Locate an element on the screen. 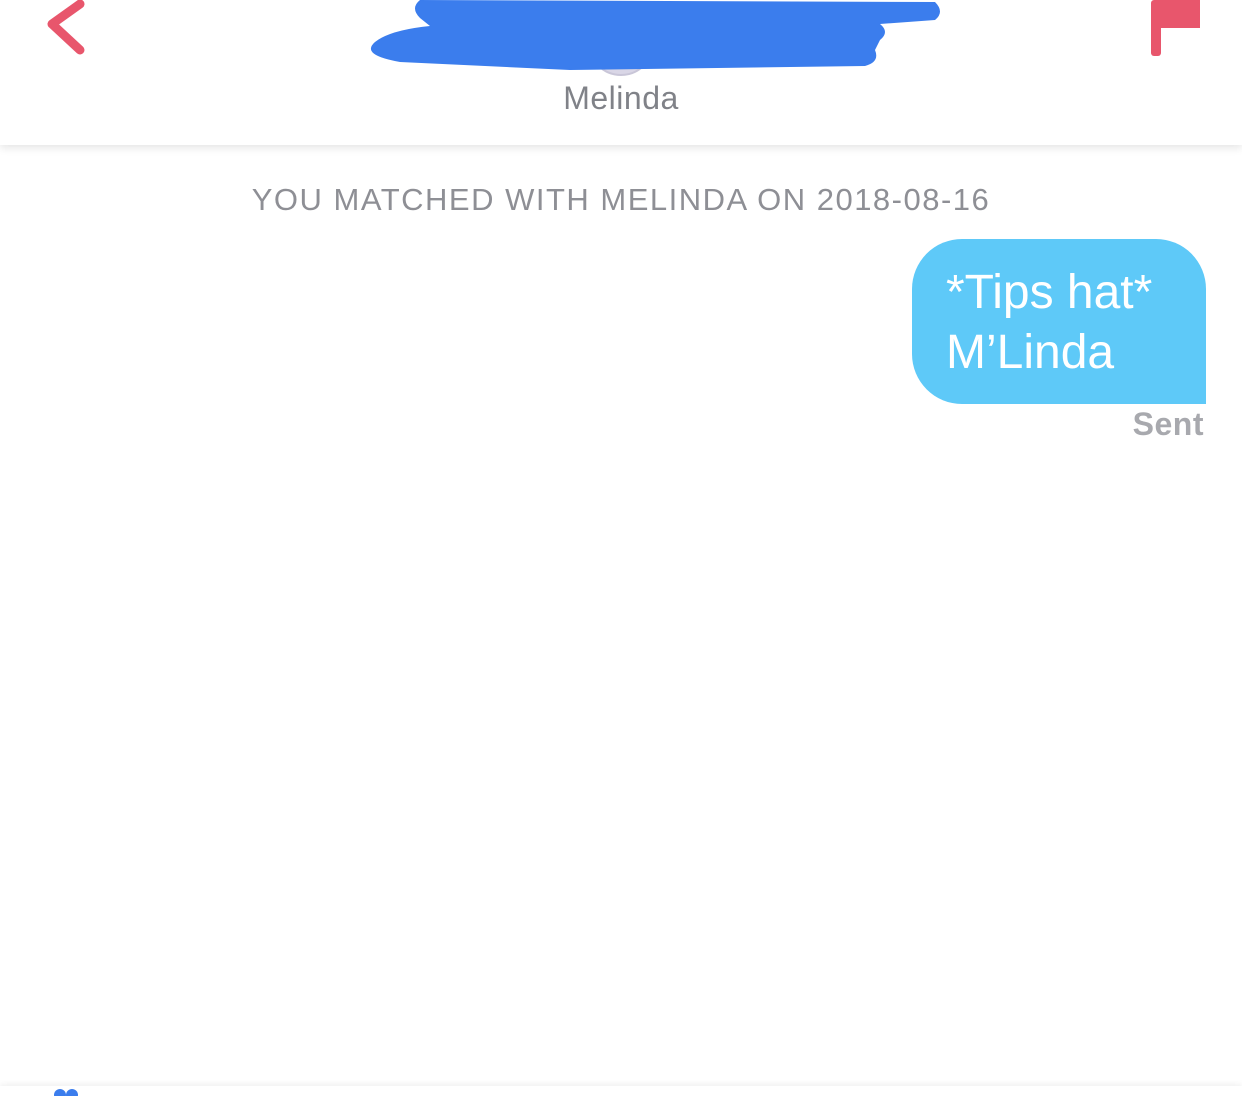 The height and width of the screenshot is (1096, 1242). chevron-left-icon is located at coordinates (66, 27).